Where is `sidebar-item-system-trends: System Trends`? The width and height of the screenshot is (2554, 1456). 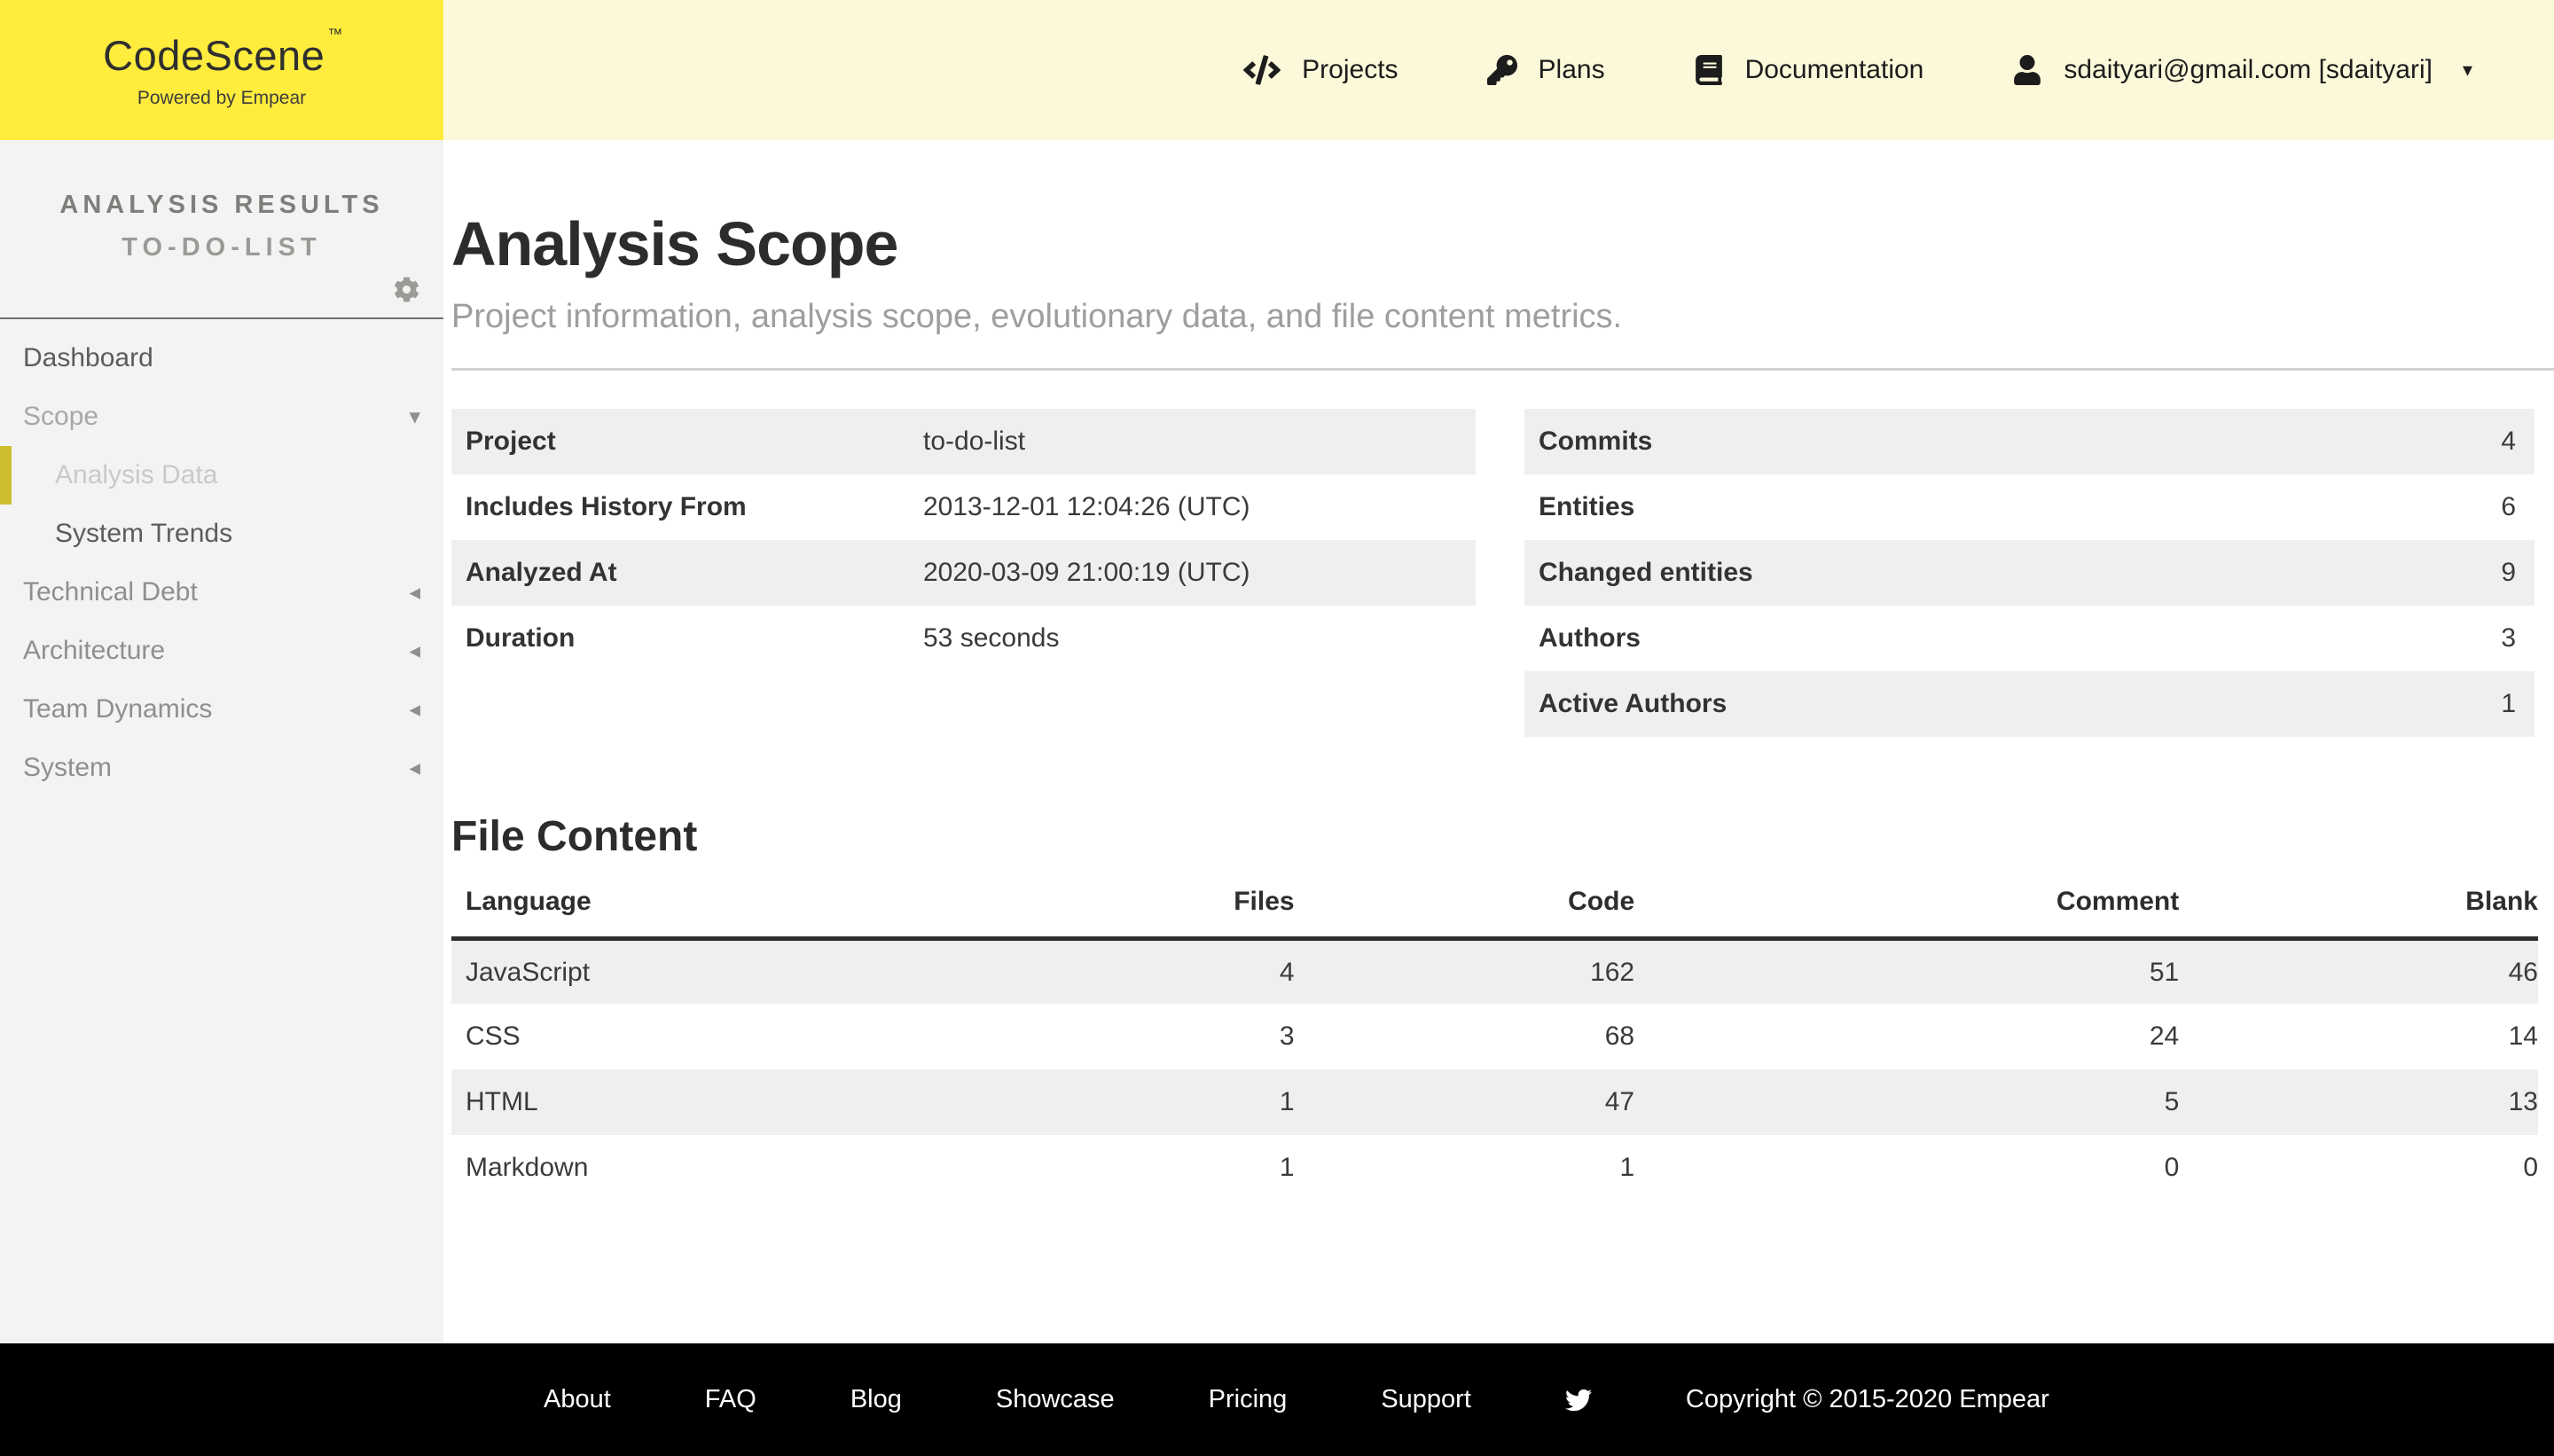
sidebar-item-system-trends: System Trends is located at coordinates (221, 534).